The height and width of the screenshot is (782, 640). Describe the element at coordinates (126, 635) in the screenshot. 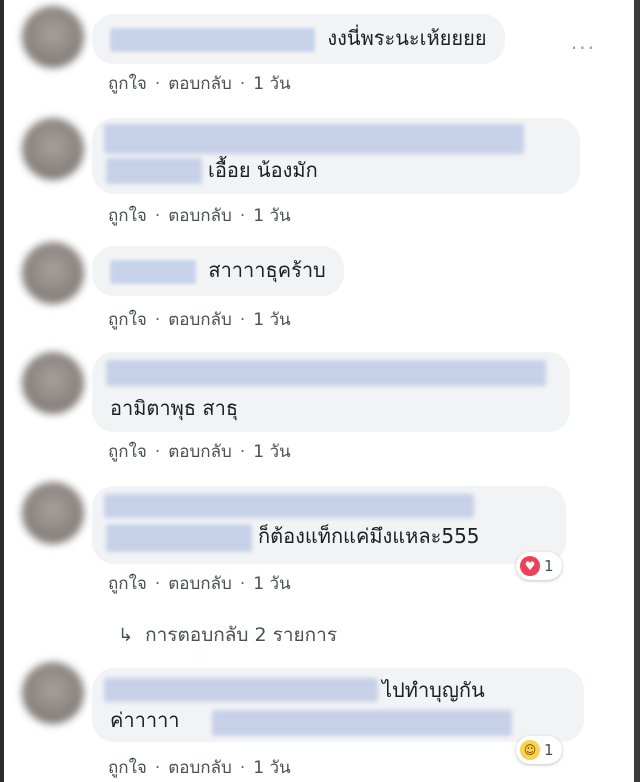

I see `reply-arrow-icon: ↳` at that location.